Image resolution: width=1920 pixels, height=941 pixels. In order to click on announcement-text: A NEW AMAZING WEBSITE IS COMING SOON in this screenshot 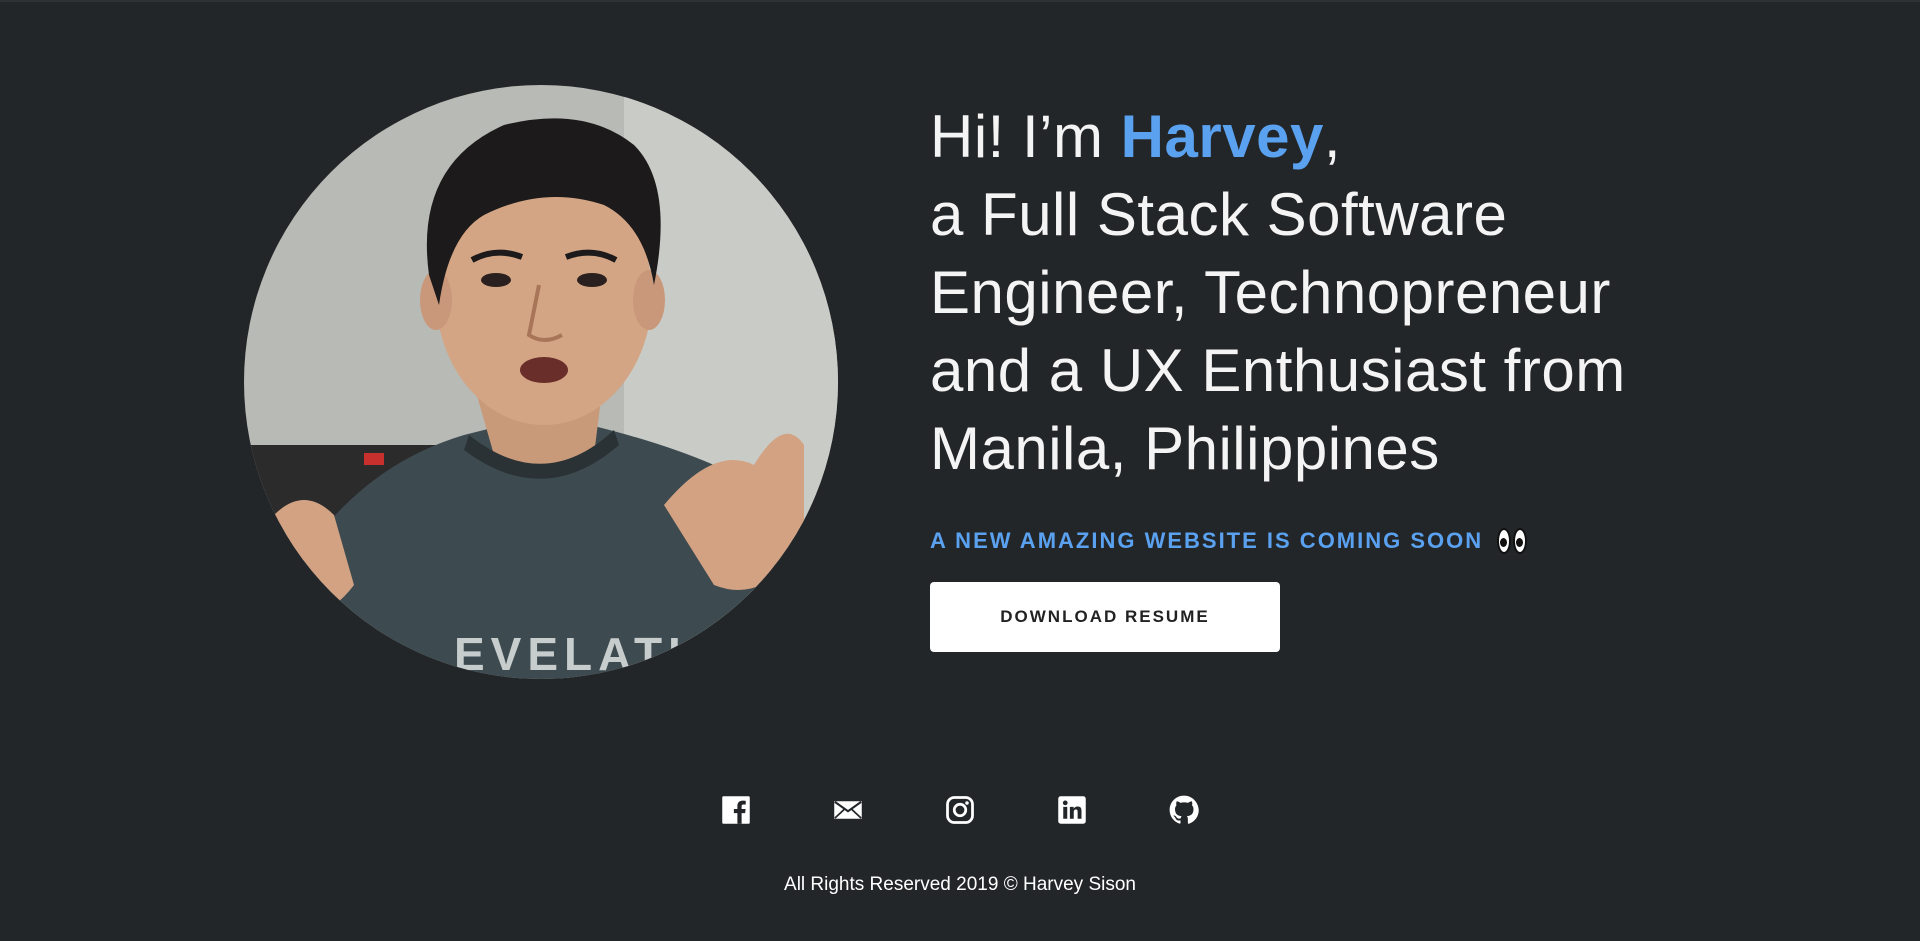, I will do `click(1207, 540)`.